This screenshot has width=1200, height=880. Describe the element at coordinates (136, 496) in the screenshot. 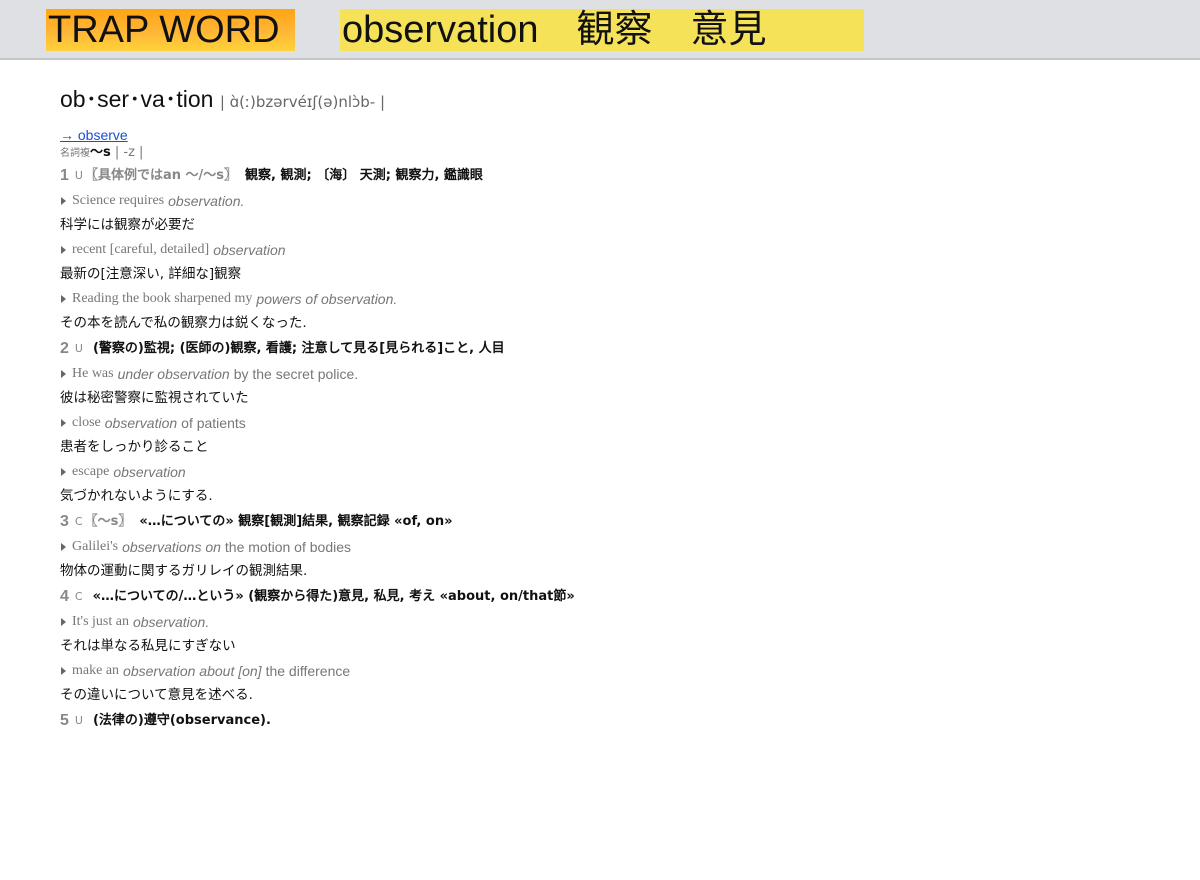

I see `example-translation: 気づかれないようにする.` at that location.